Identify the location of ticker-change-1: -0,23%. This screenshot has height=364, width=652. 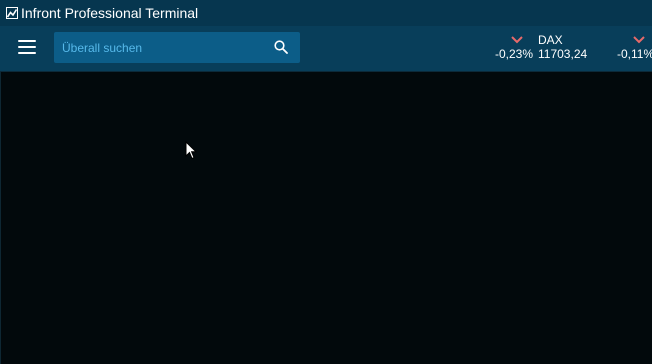
(513, 48).